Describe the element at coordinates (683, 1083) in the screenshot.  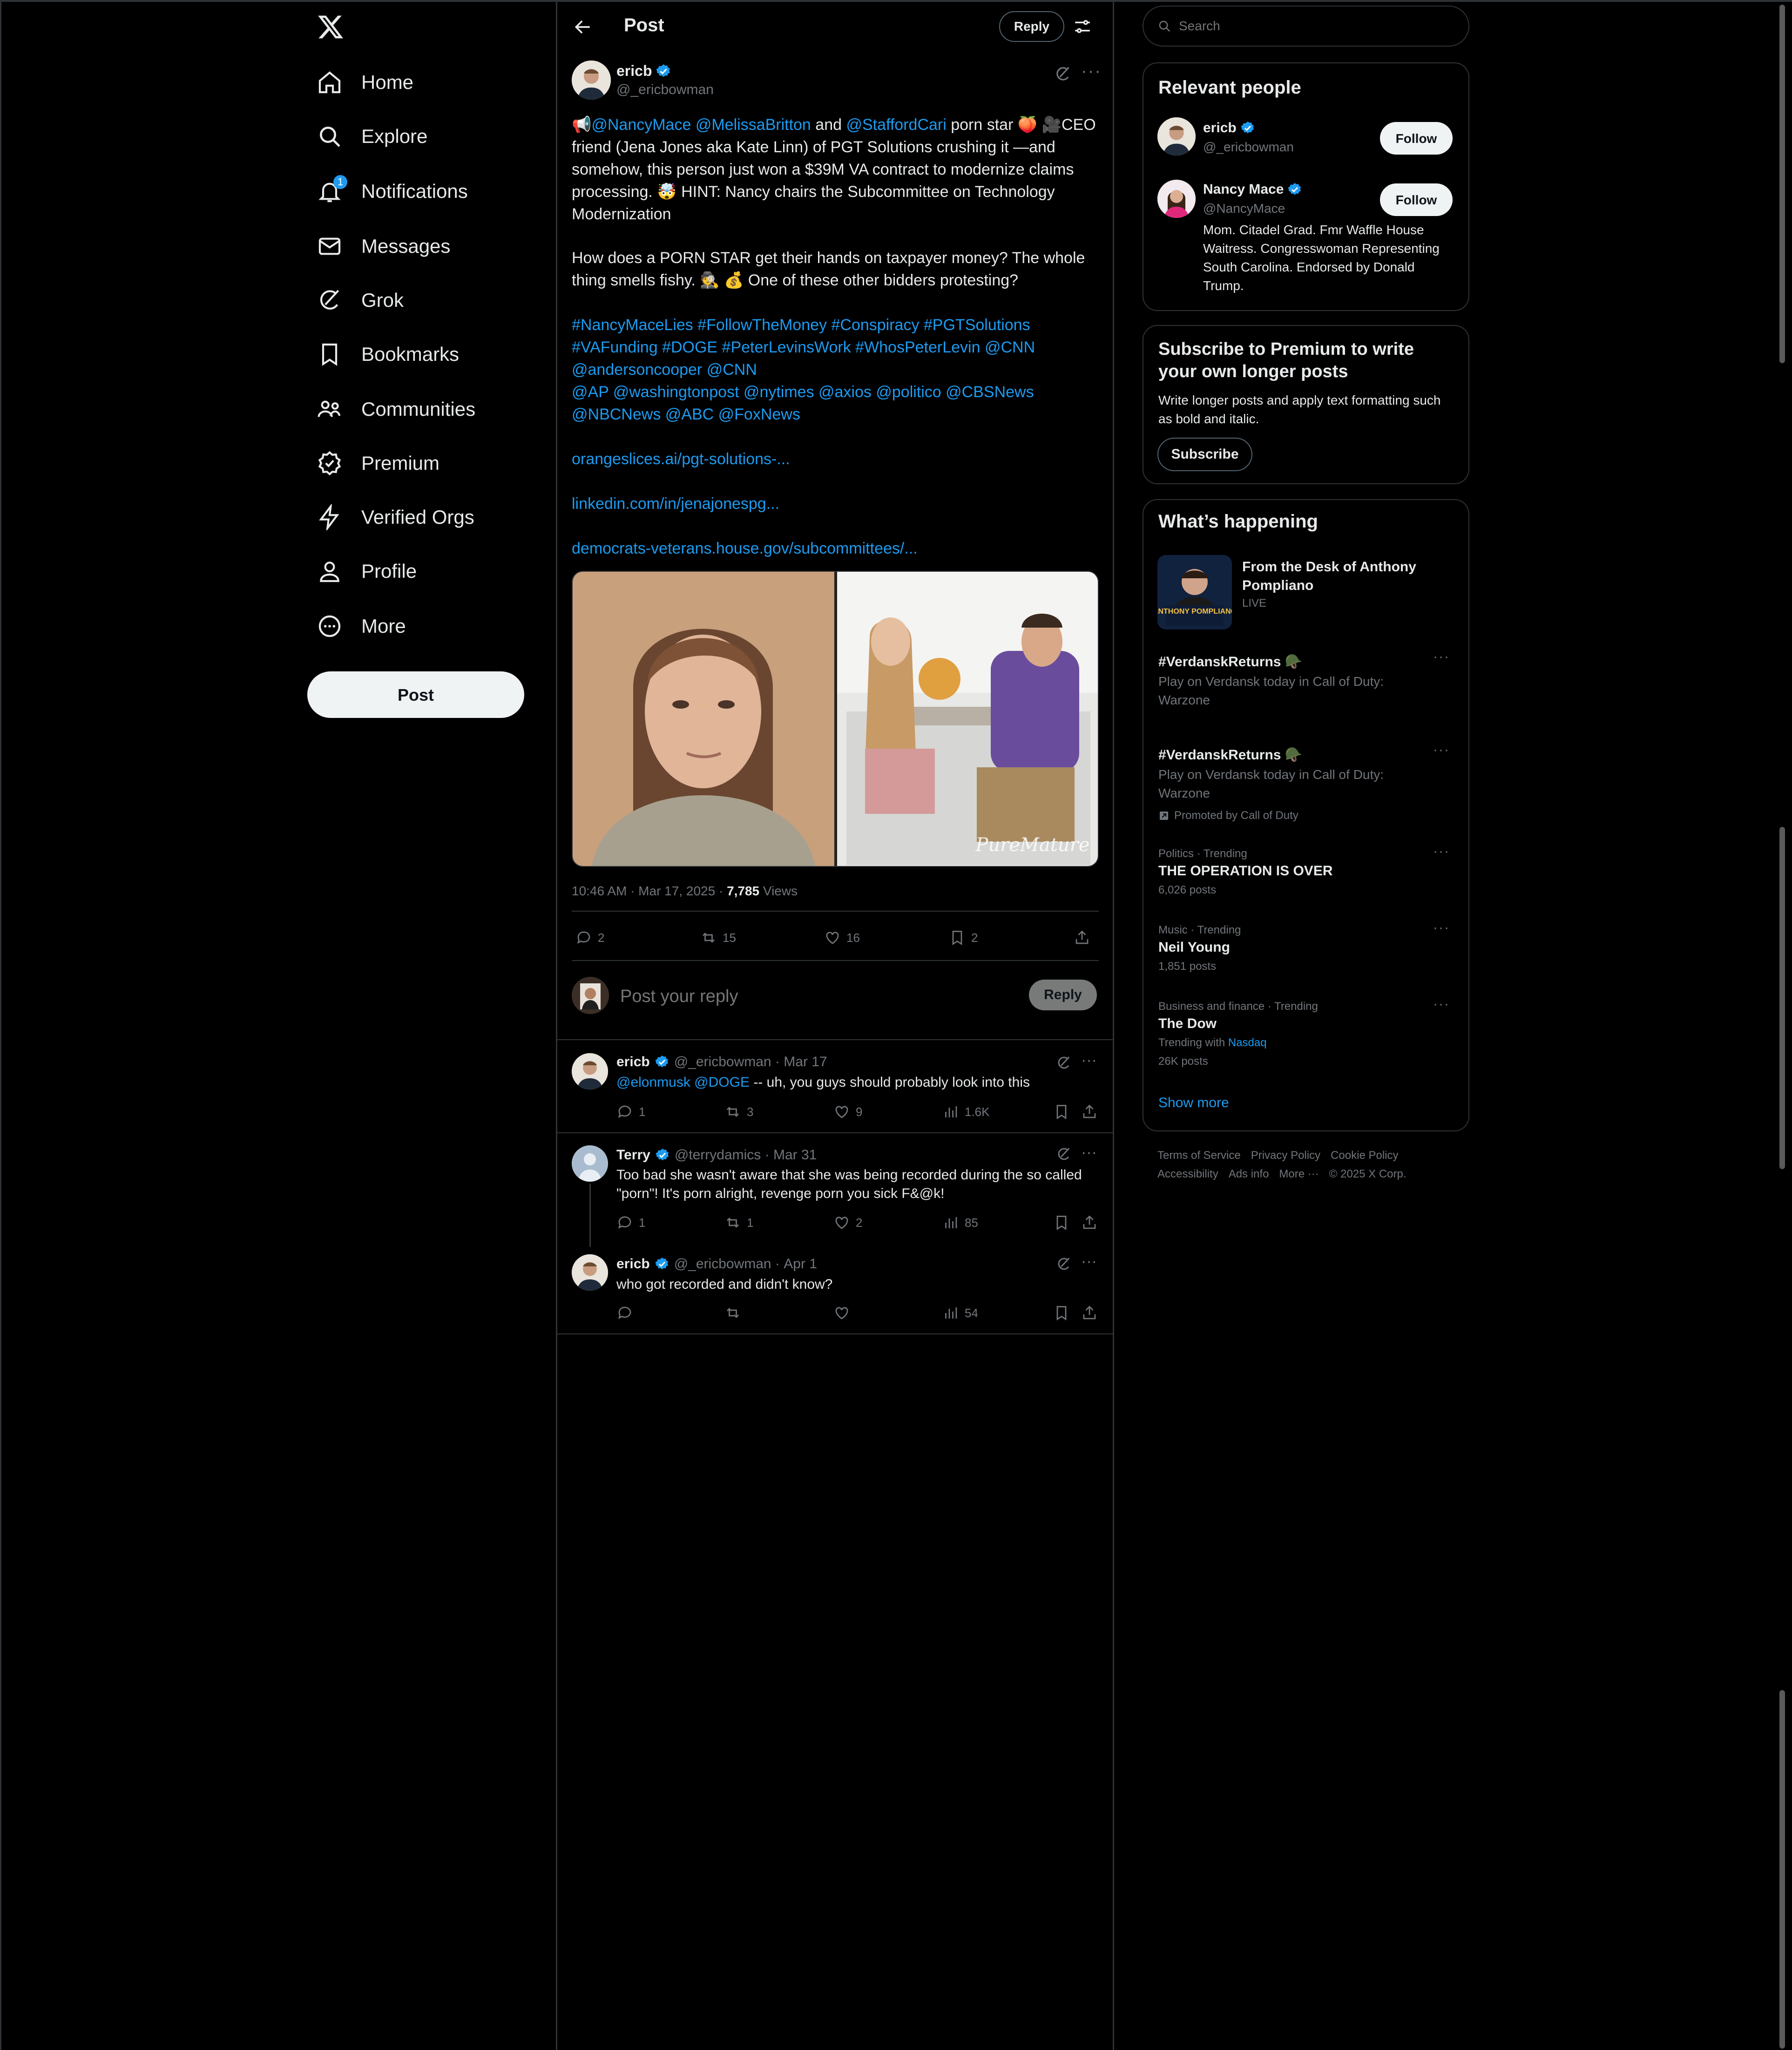
I see `mention-link: @elonmusk @DOGE` at that location.